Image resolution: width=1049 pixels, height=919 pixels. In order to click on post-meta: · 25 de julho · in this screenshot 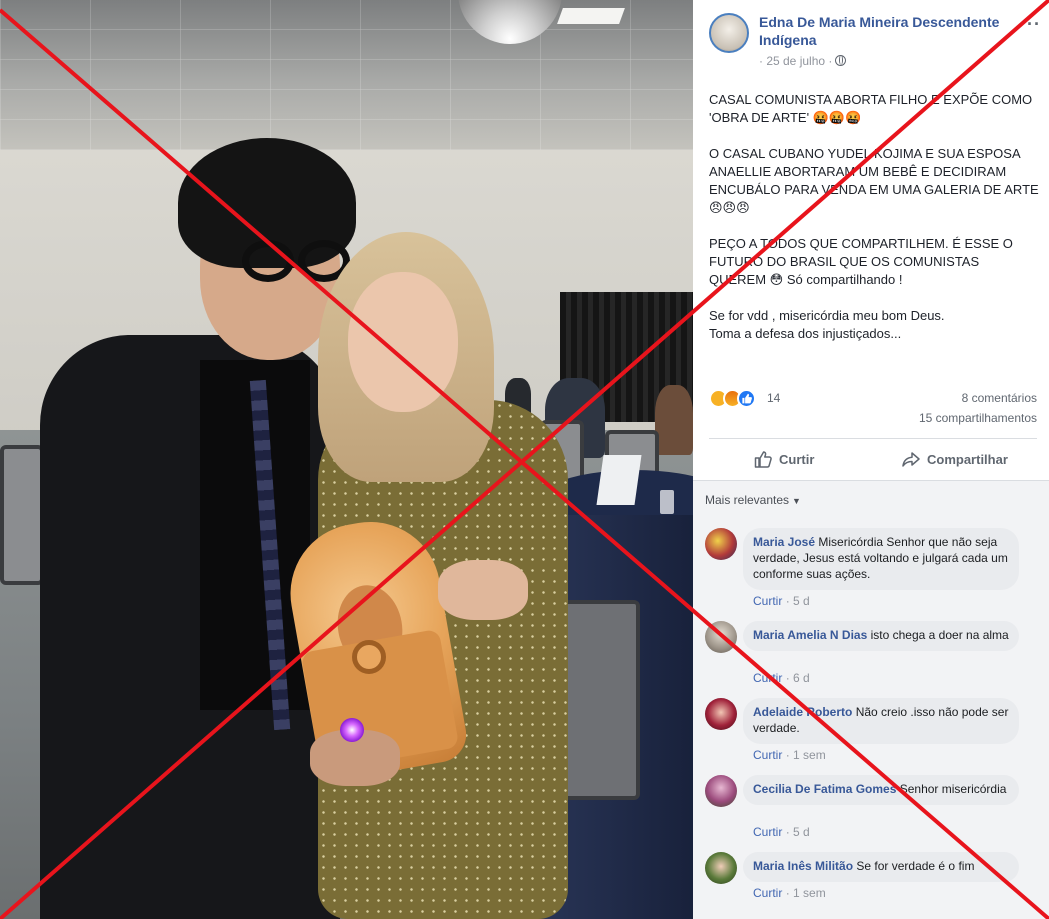, I will do `click(803, 61)`.